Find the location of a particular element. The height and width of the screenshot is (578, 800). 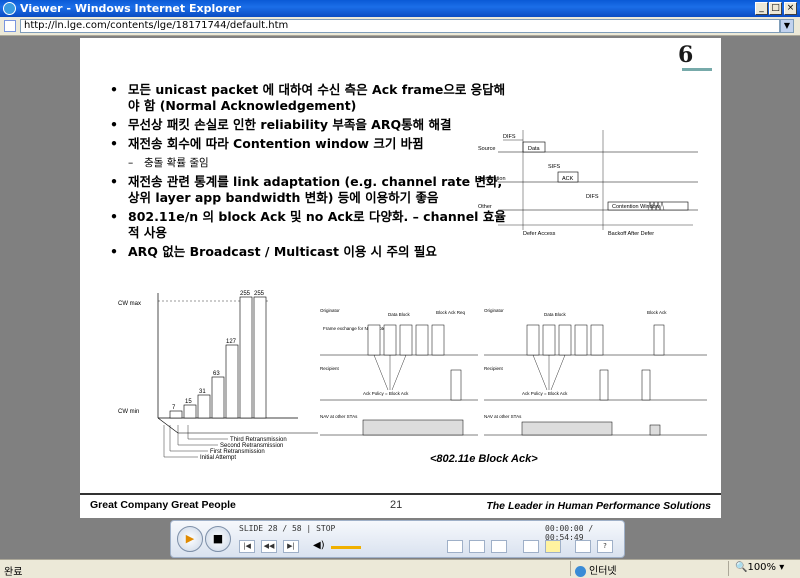

slide-info: SLIDE 28 / 58 | STOP is located at coordinates (287, 528).